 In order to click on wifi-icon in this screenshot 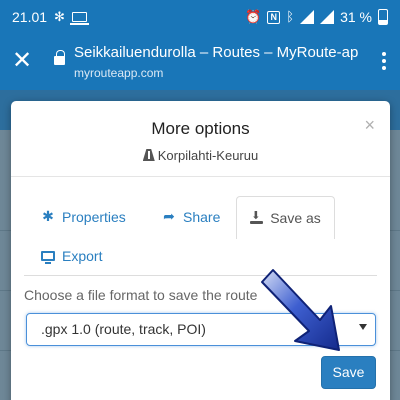, I will do `click(307, 17)`.